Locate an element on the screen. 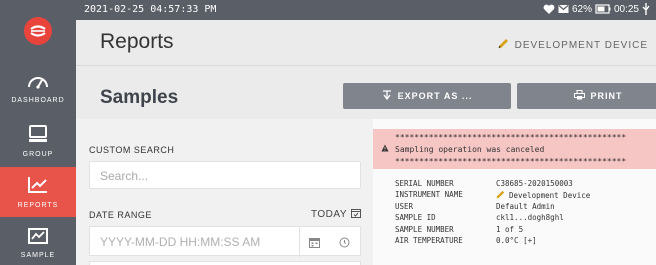 This screenshot has height=265, width=656. row-key: AIR TEMPERATURE is located at coordinates (429, 240).